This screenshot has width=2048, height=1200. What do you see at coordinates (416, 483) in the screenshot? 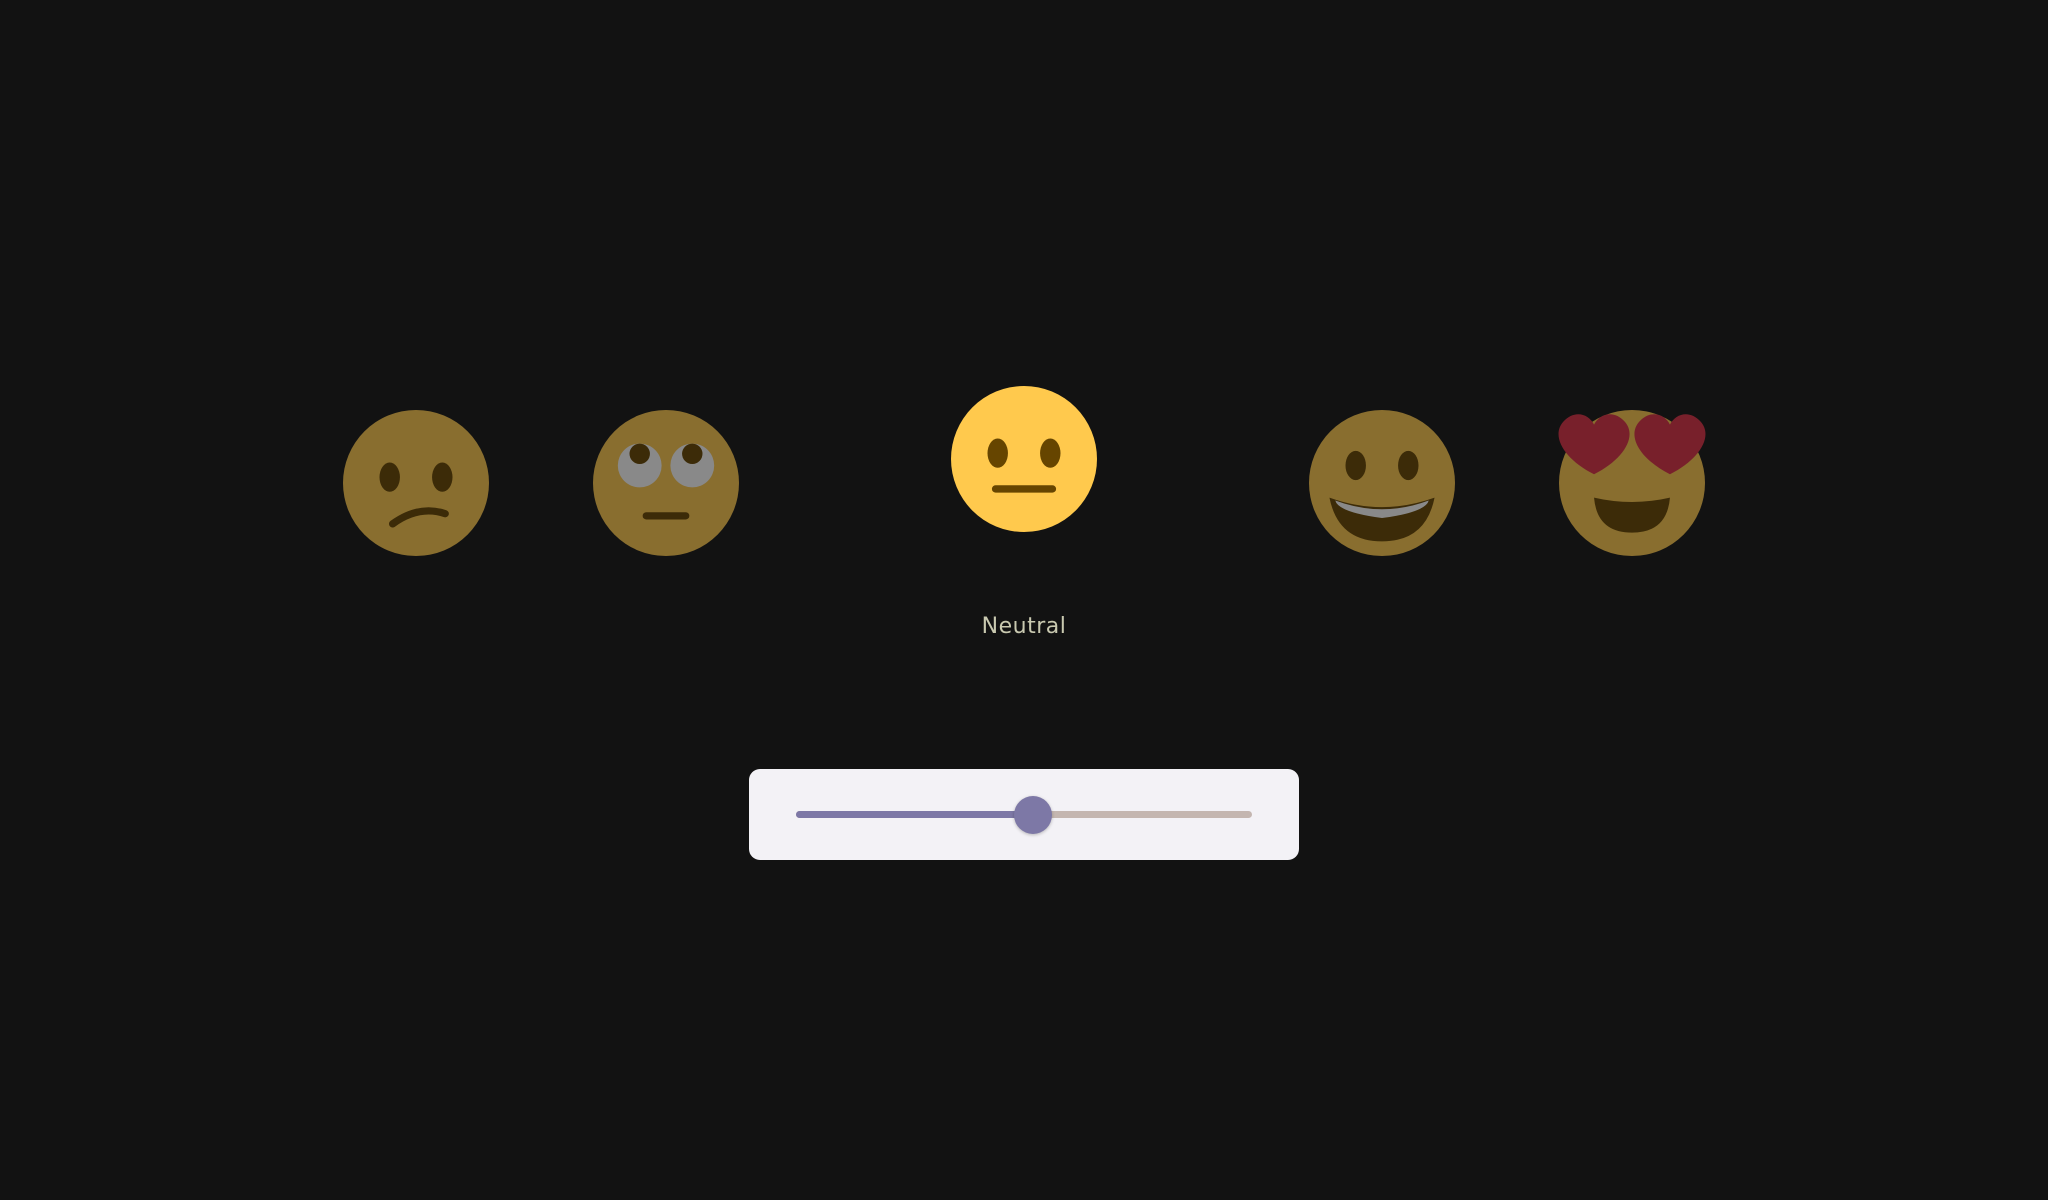
I see `confused-face-icon` at bounding box center [416, 483].